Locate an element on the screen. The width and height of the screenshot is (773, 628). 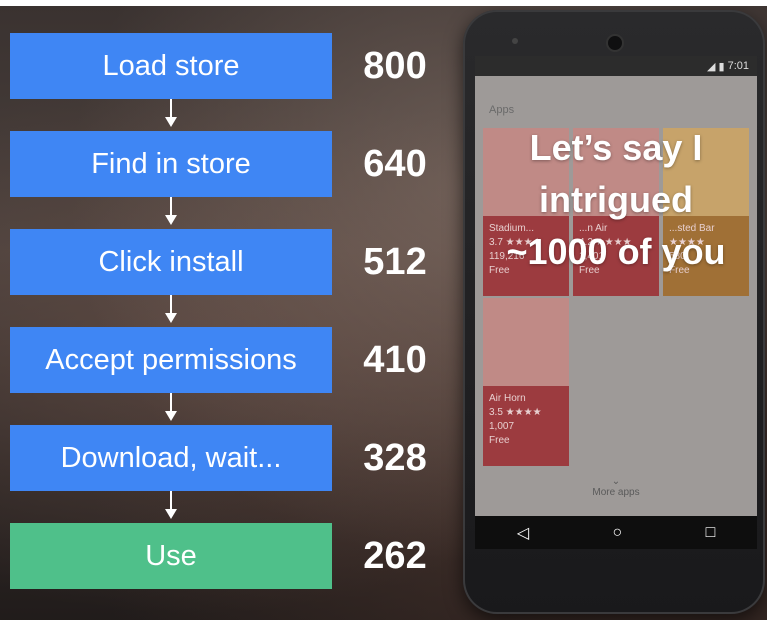
phone-sensor is located at coordinates (515, 41).